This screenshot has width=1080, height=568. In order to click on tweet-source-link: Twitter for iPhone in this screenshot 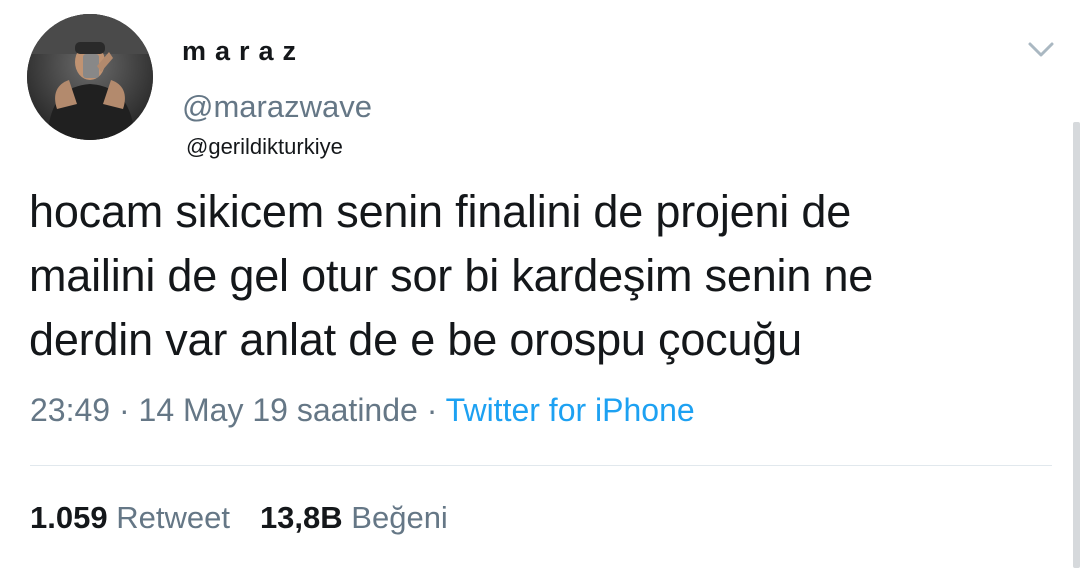, I will do `click(570, 410)`.